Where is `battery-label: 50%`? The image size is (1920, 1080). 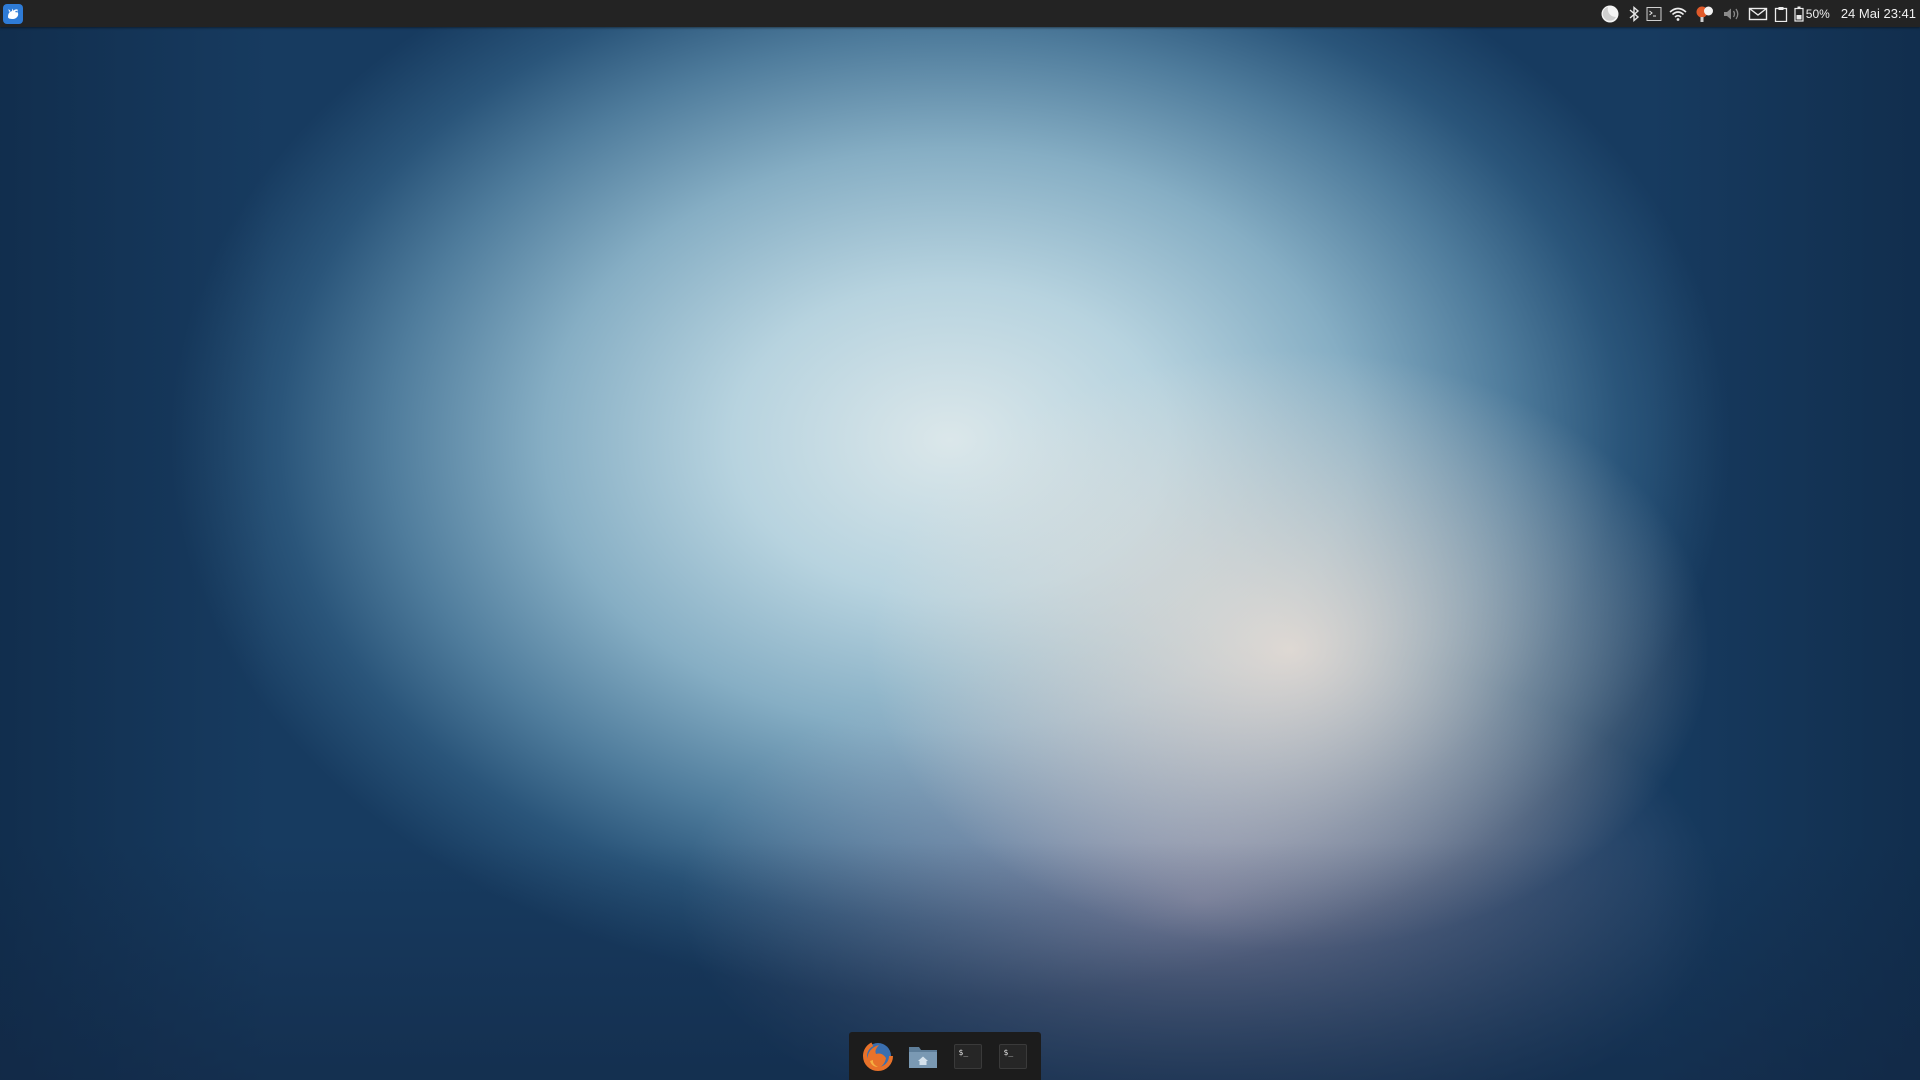
battery-label: 50% is located at coordinates (1817, 13).